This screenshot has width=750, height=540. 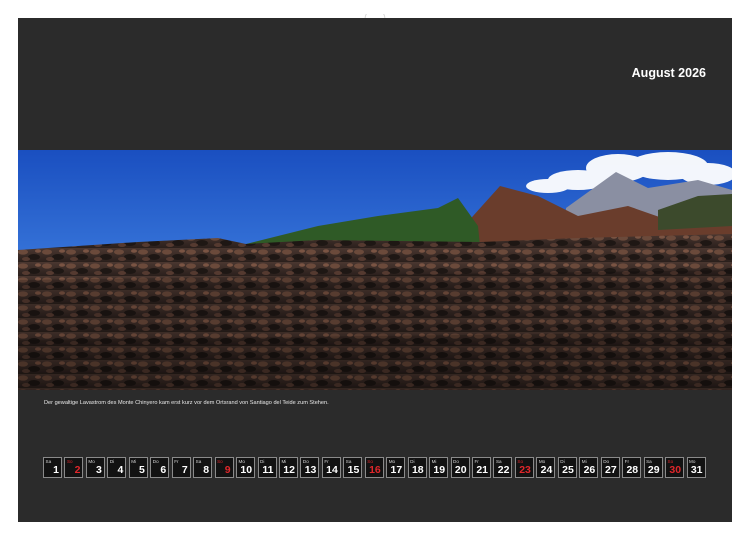 I want to click on day-cell: Sa 29, so click(x=653, y=467).